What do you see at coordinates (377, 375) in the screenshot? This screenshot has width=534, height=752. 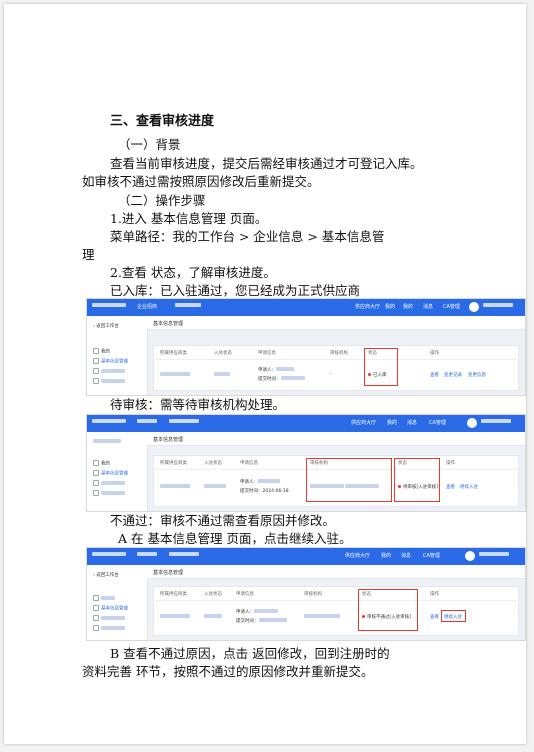 I see `status-badge: 已入库` at bounding box center [377, 375].